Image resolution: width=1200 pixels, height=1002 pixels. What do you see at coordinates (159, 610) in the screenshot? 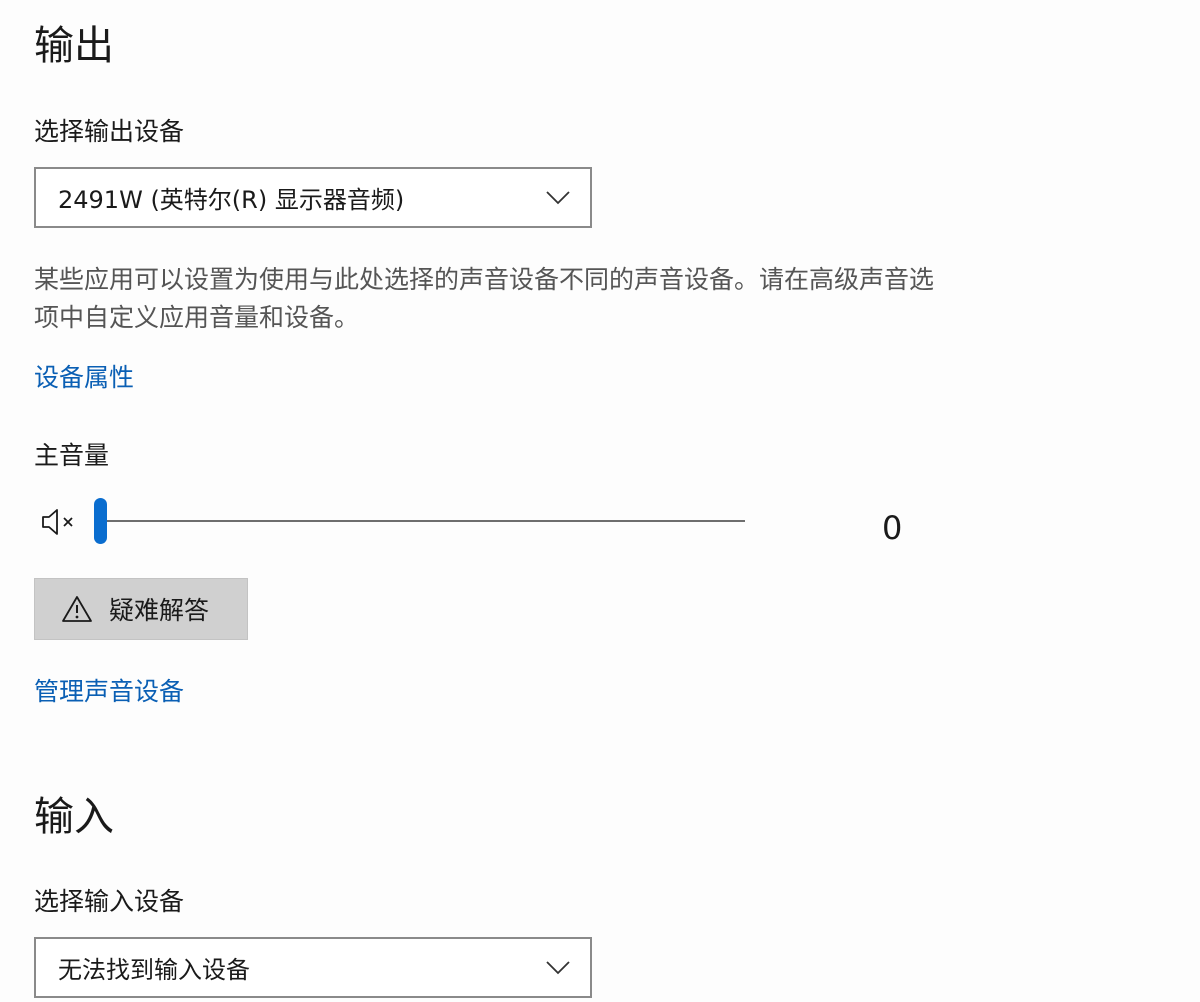
I see `troubleshoot-label: 疑难解答` at bounding box center [159, 610].